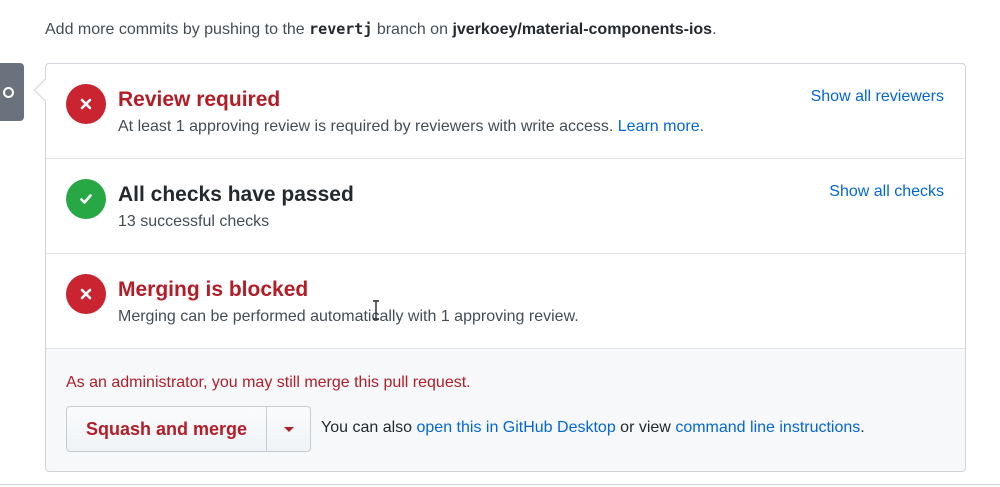 This screenshot has height=487, width=1000. Describe the element at coordinates (86, 199) in the screenshot. I see `checks-status-check-icon` at that location.